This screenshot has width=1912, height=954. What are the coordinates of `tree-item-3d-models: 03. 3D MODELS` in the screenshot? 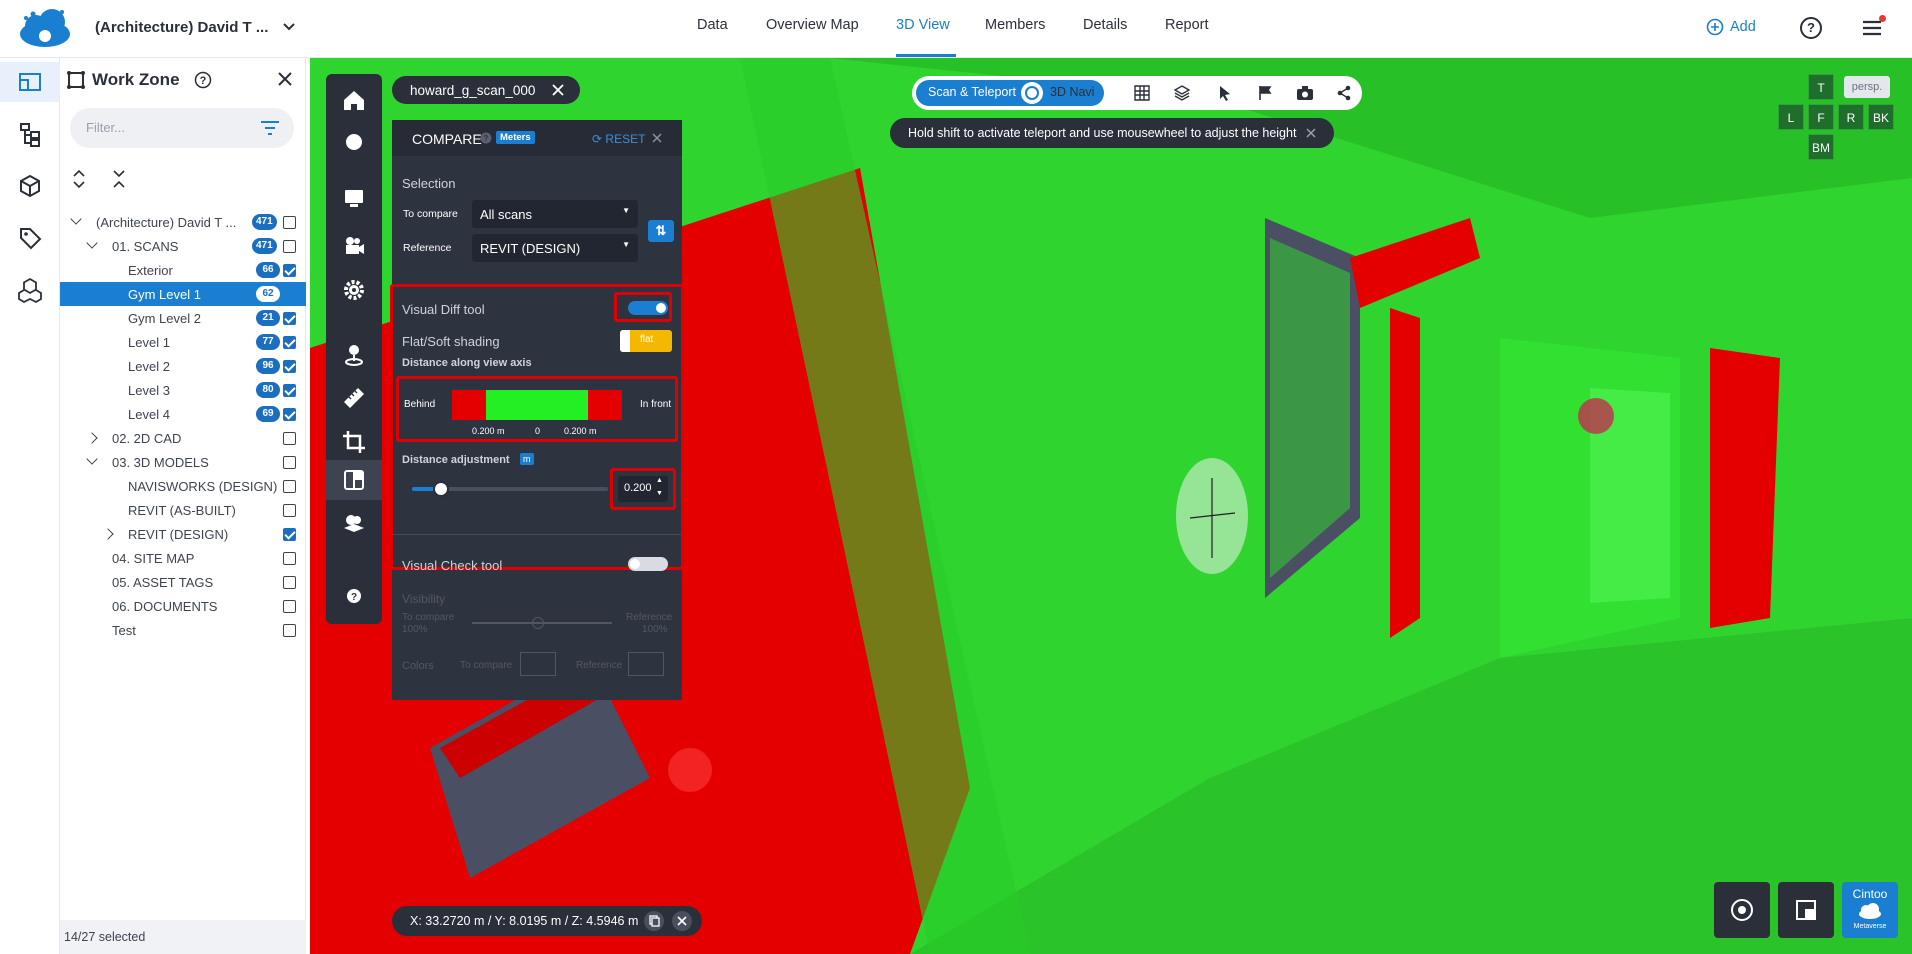 It's located at (183, 462).